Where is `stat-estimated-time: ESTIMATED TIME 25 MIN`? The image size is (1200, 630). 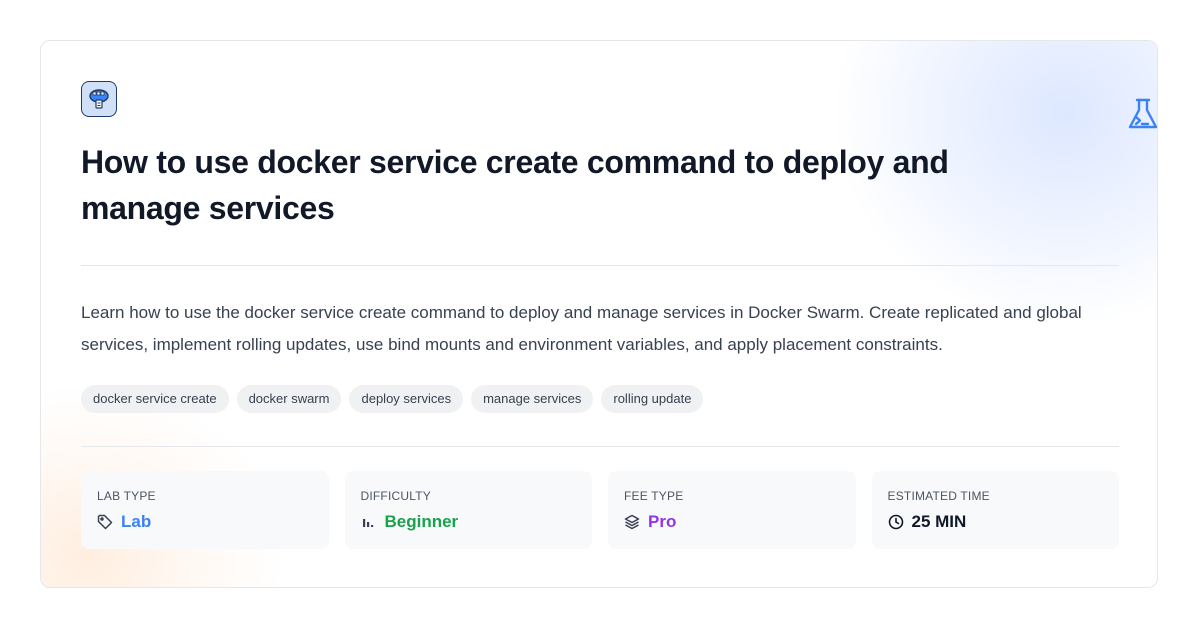 stat-estimated-time: ESTIMATED TIME 25 MIN is located at coordinates (995, 510).